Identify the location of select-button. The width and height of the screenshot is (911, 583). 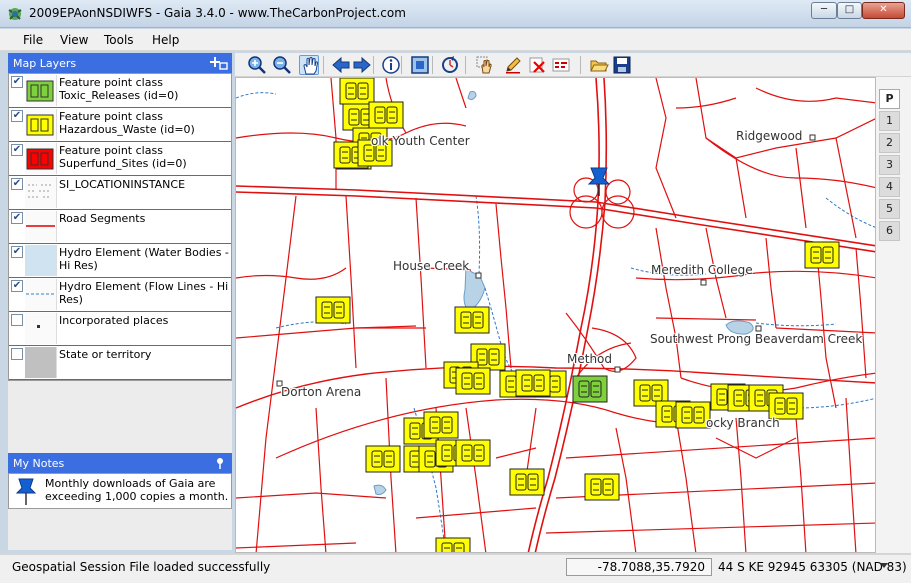
(485, 65).